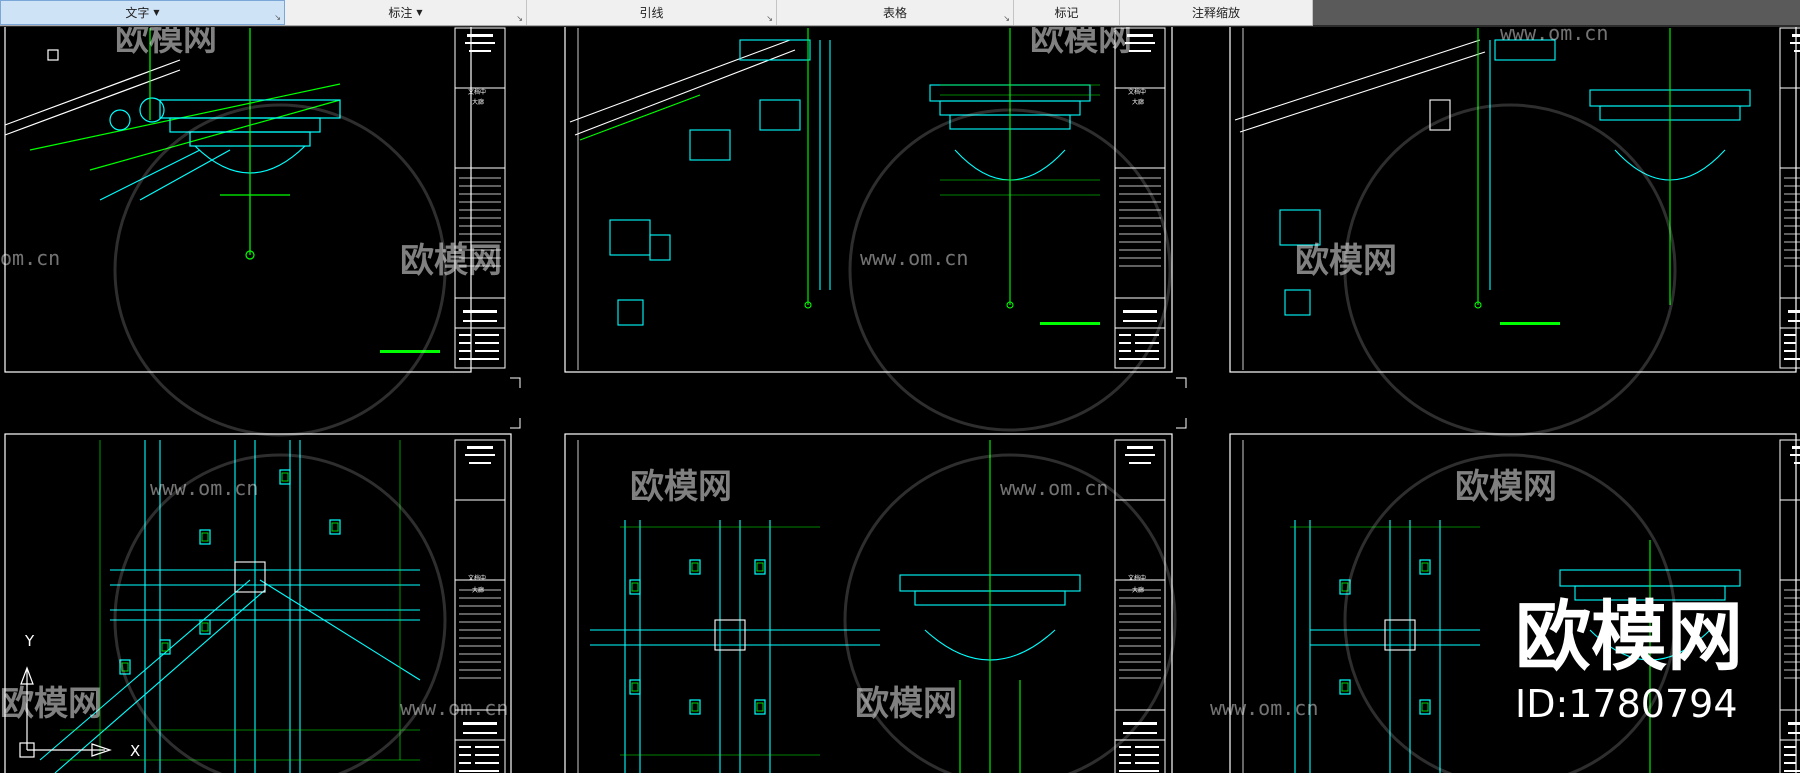  Describe the element at coordinates (137, 13) in the screenshot. I see `text-panel-label: 文字` at that location.